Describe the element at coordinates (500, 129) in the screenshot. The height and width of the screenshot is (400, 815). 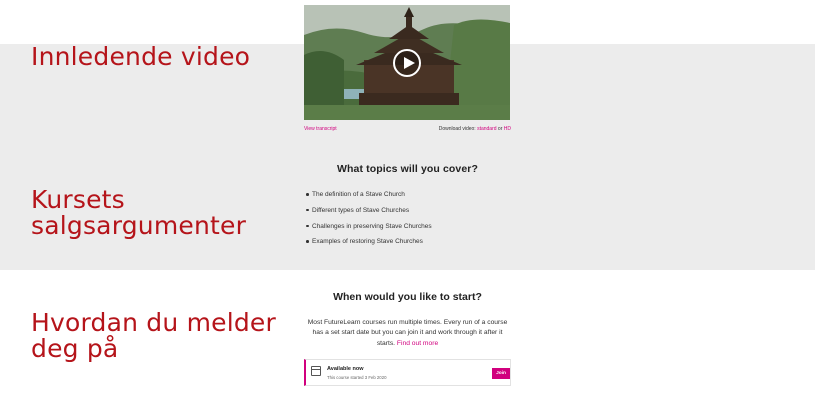
I see `download-or: or` at that location.